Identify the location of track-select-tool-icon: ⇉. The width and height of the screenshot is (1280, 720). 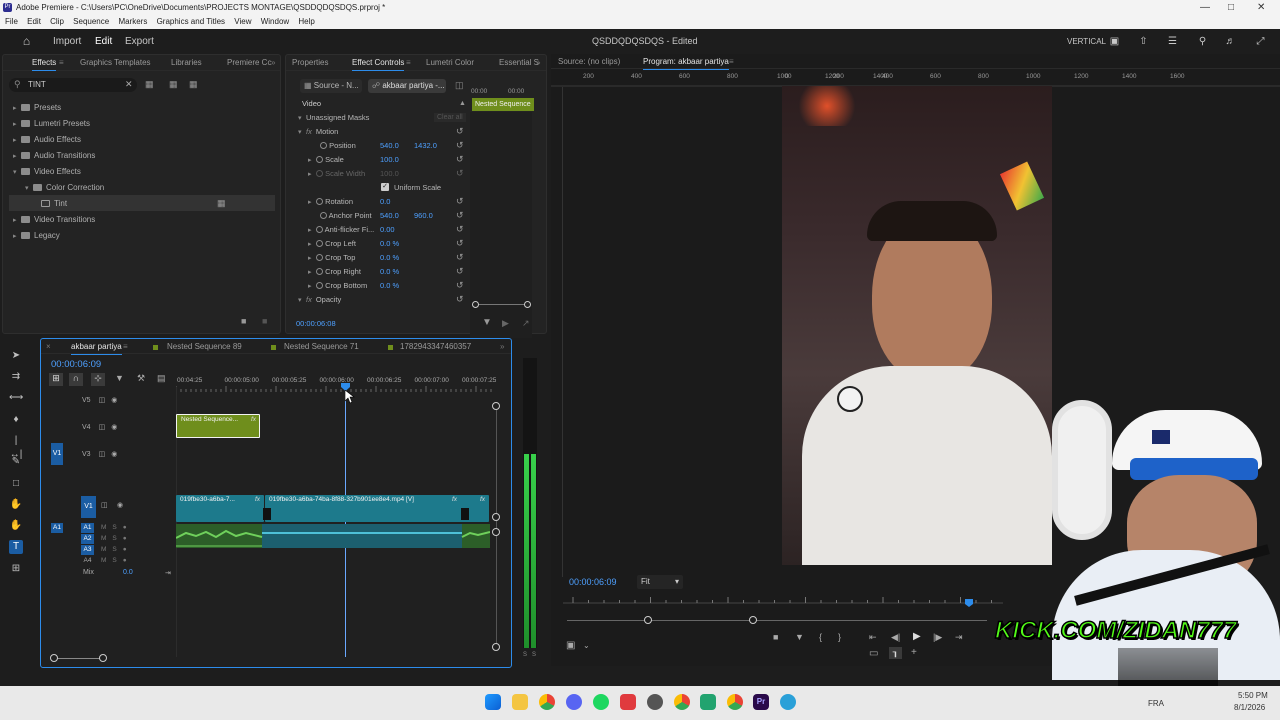
(16, 377).